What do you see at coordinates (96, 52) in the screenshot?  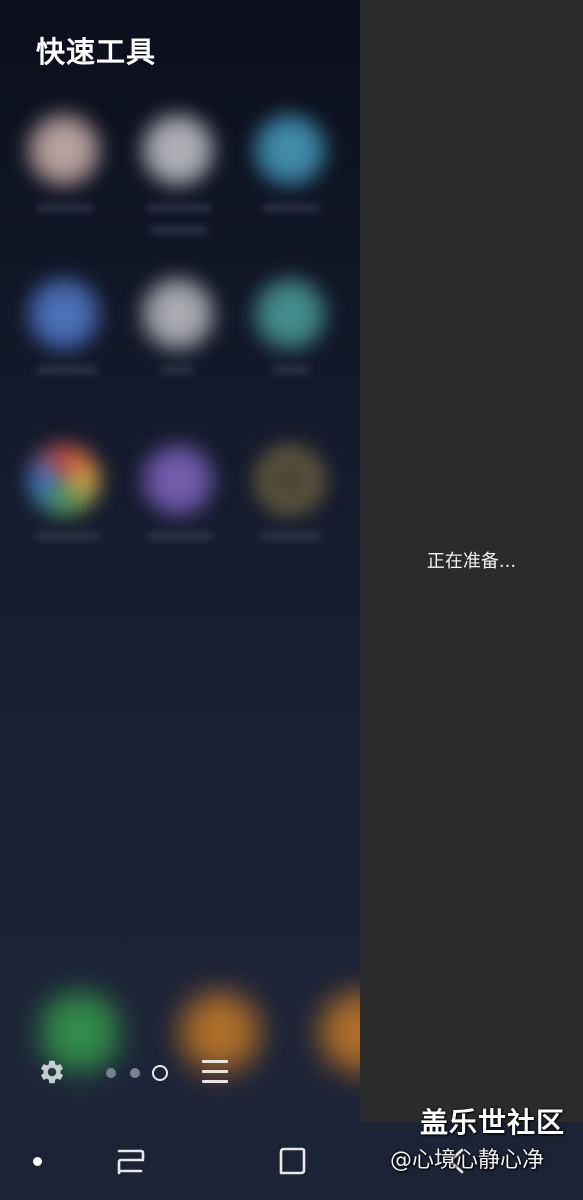 I see `edge-panel-title: 快速工具` at bounding box center [96, 52].